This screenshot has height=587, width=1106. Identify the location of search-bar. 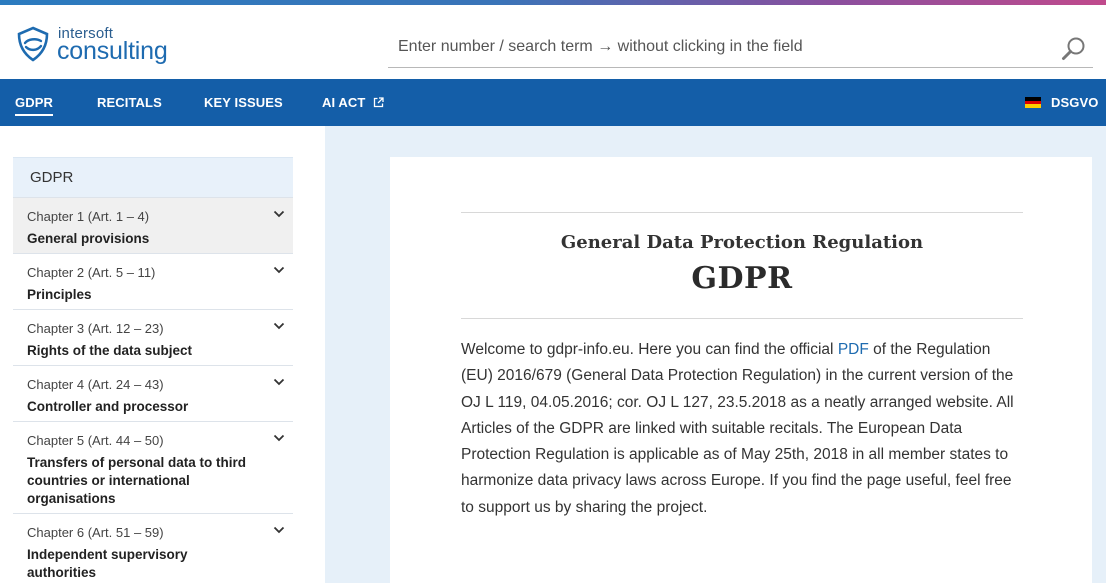
(740, 49).